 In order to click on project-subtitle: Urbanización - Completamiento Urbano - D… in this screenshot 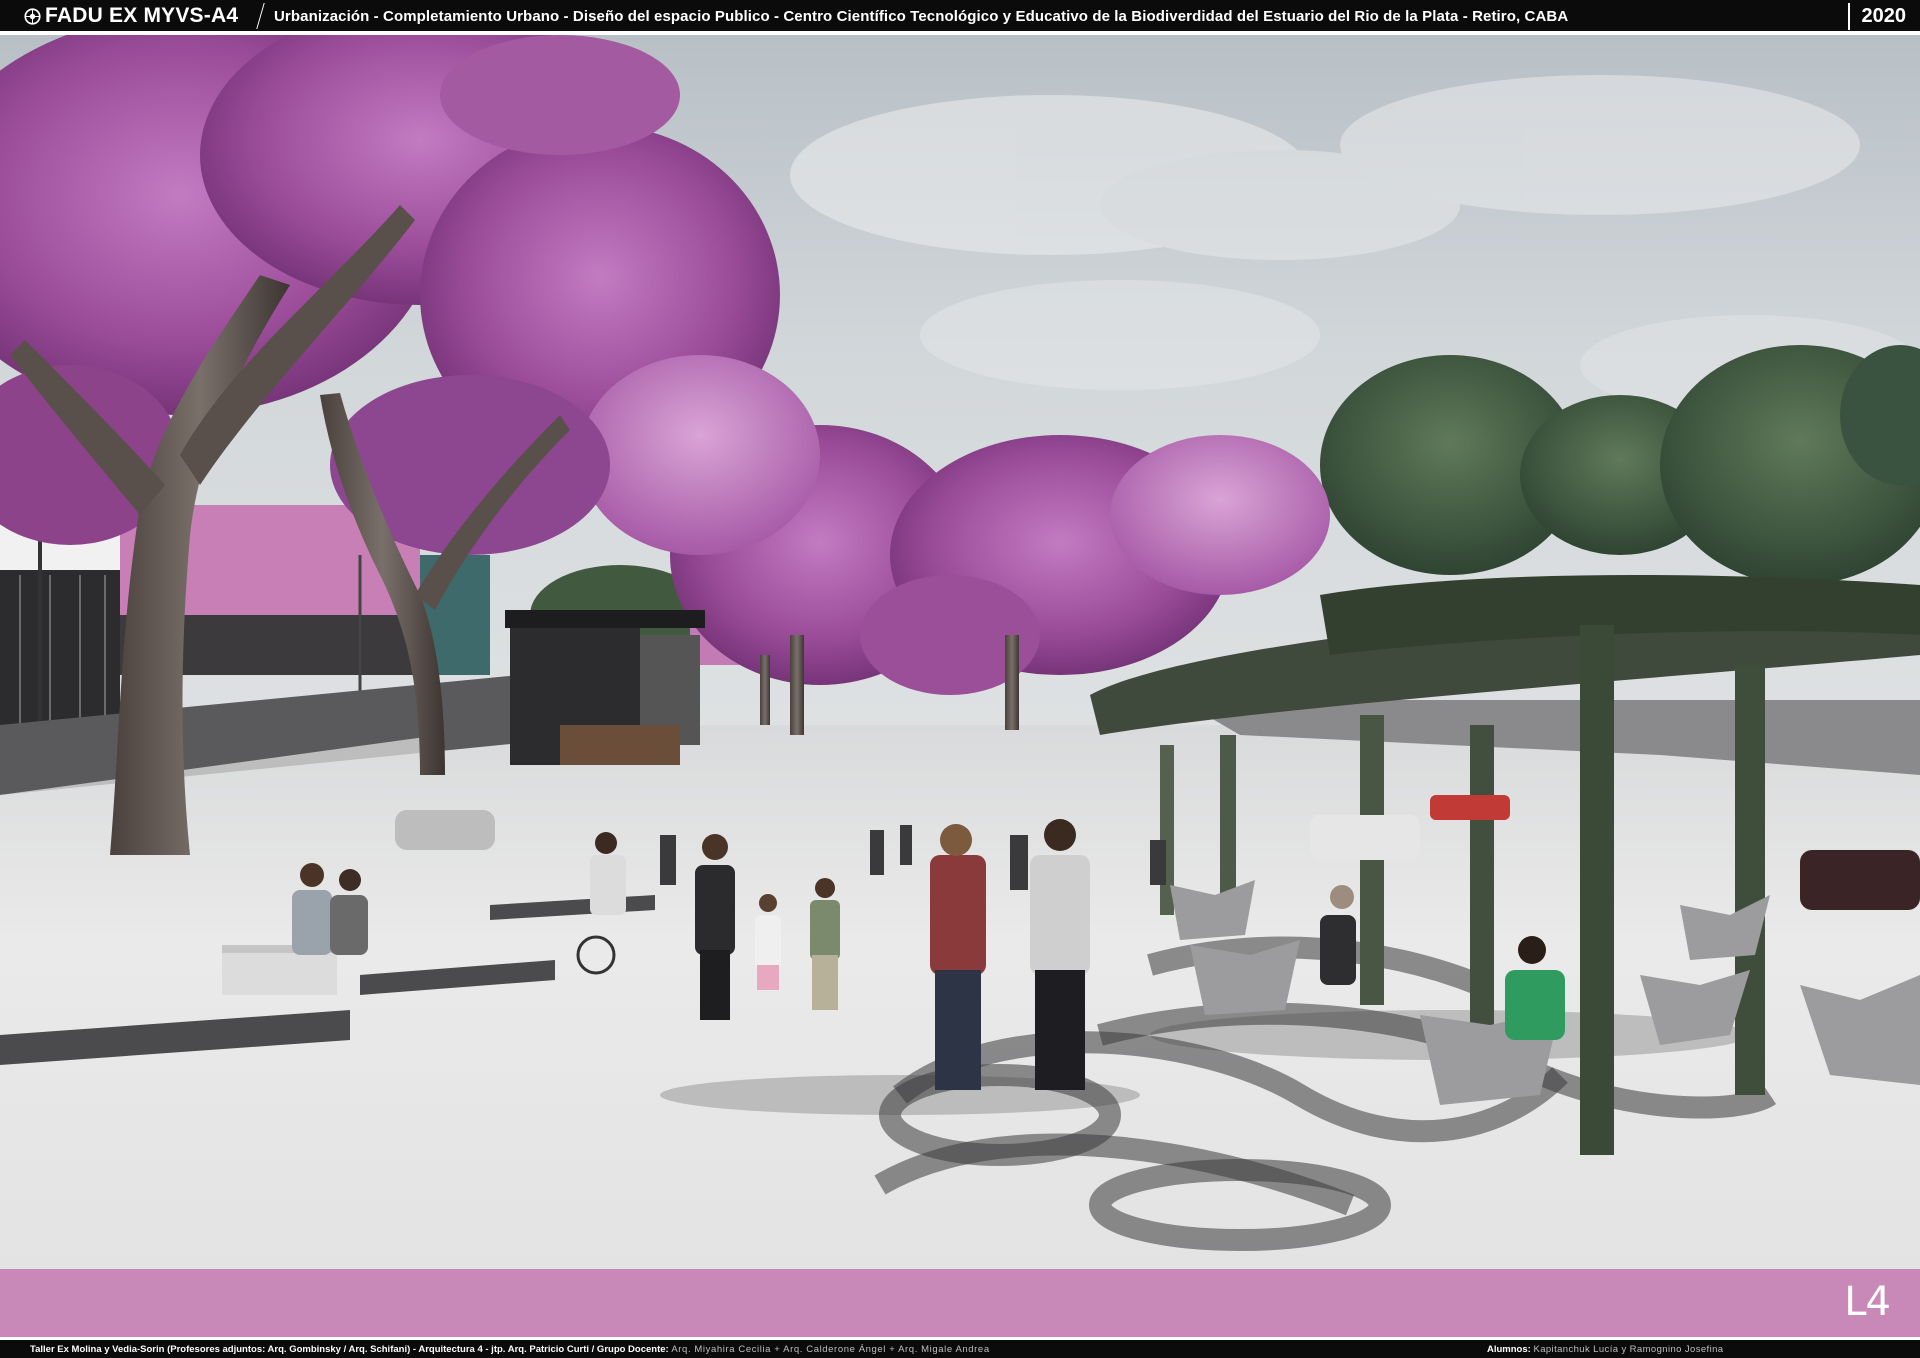, I will do `click(921, 16)`.